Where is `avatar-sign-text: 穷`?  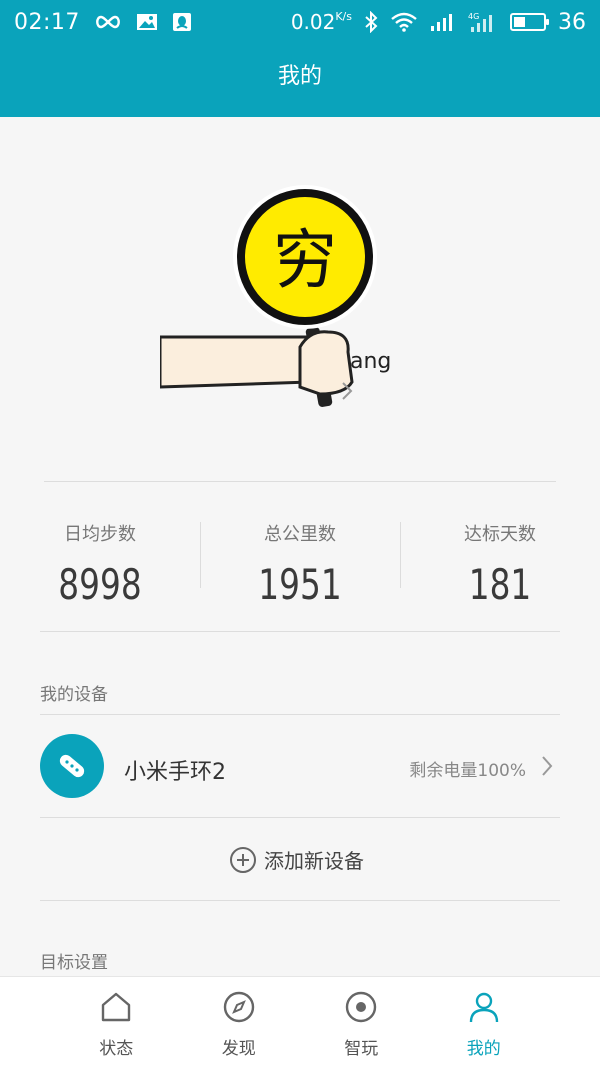 avatar-sign-text: 穷 is located at coordinates (305, 261).